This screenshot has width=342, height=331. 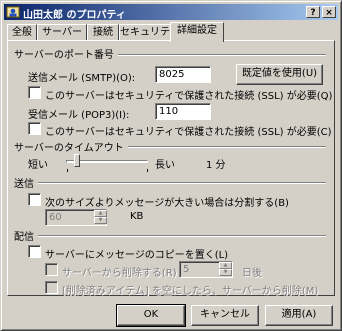 I want to click on close-button: ×, so click(x=329, y=12).